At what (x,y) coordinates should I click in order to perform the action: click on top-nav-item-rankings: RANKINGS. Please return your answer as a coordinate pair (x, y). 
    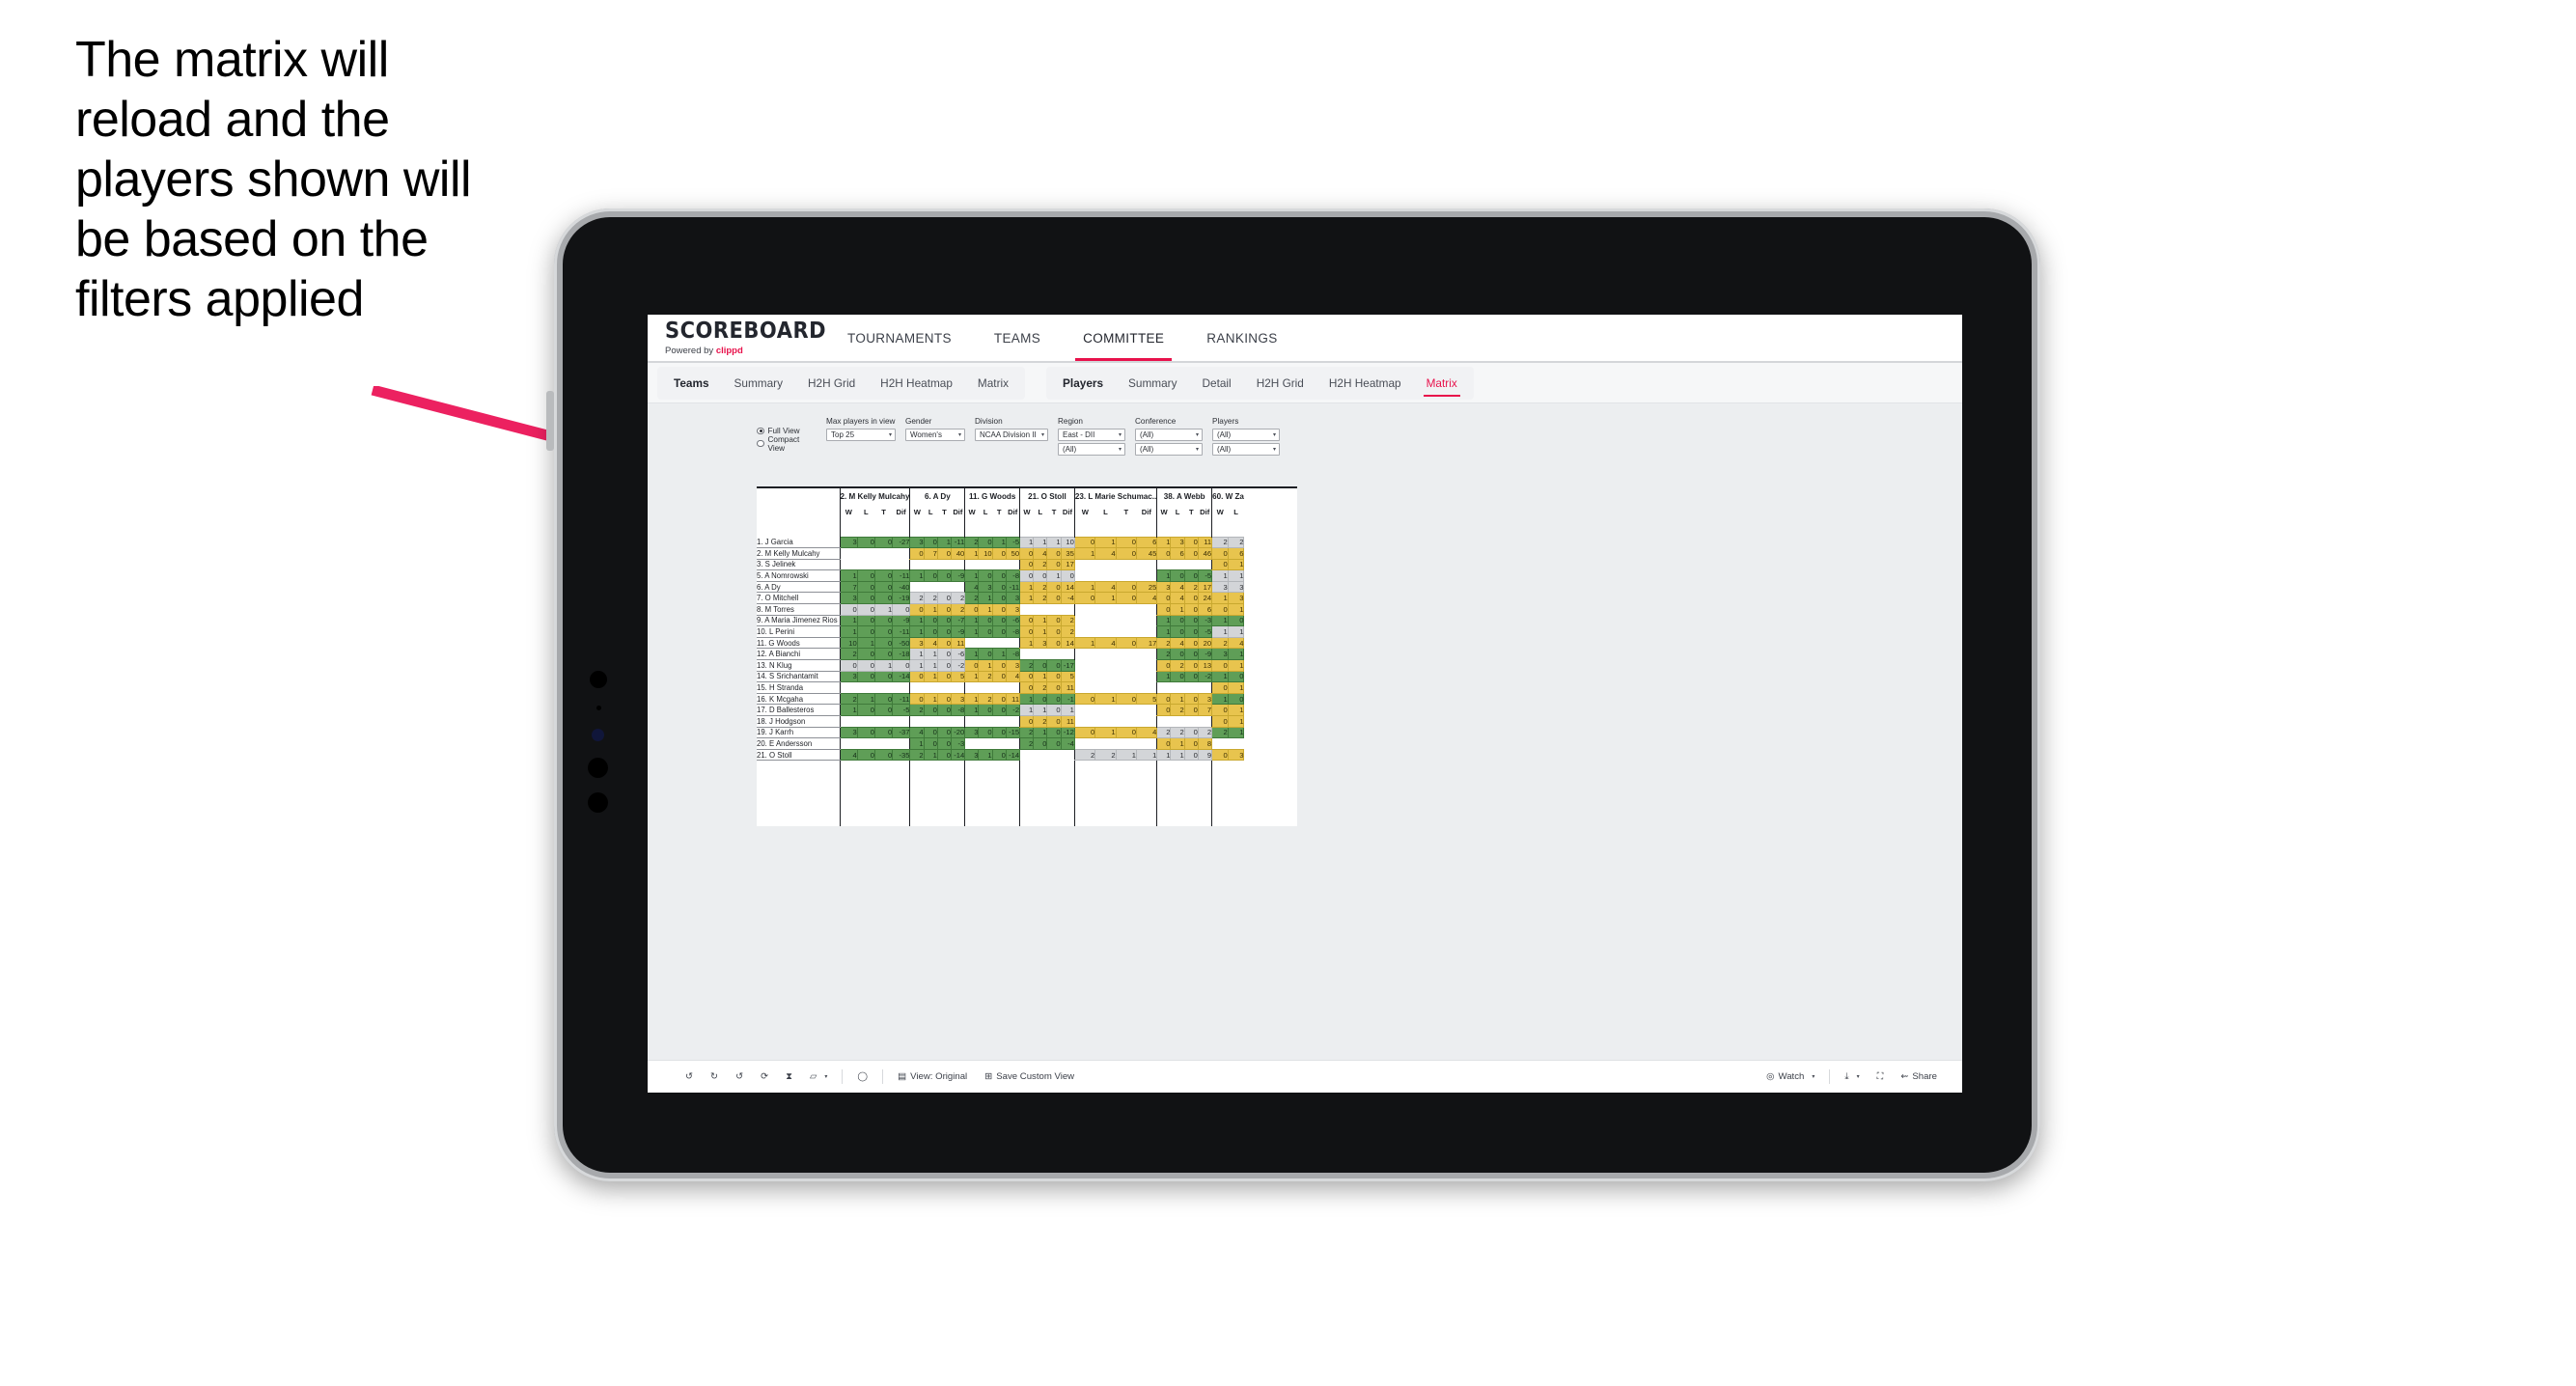
    Looking at the image, I should click on (1241, 338).